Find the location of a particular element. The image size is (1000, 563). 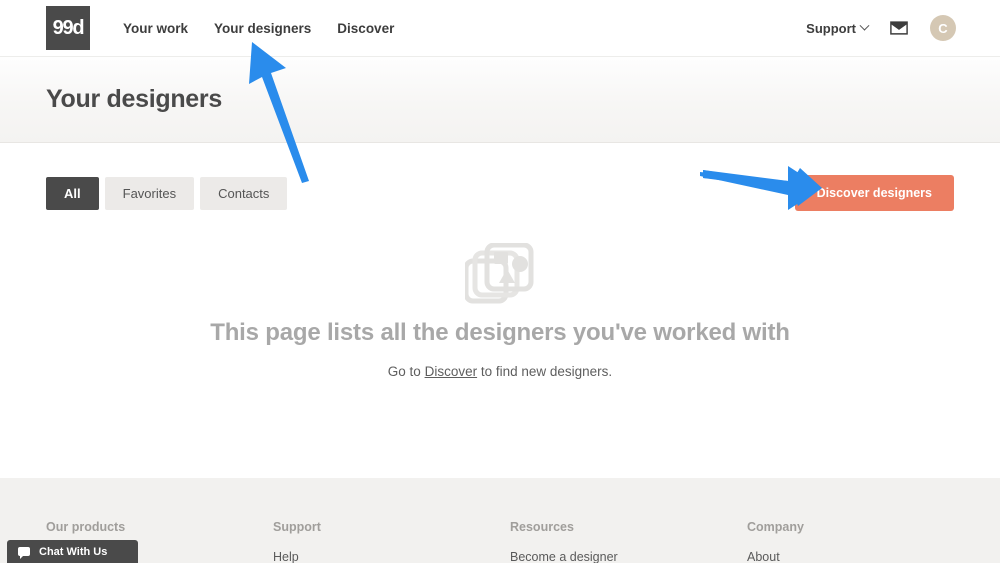

footer-heading: Support is located at coordinates (297, 527).